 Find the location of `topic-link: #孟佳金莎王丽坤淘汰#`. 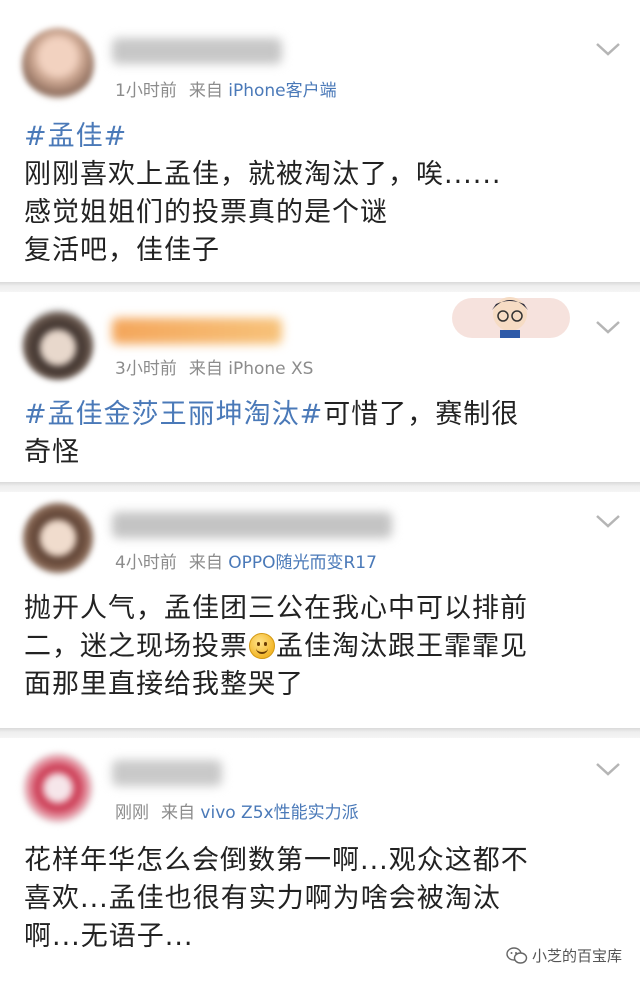

topic-link: #孟佳金莎王丽坤淘汰# is located at coordinates (173, 414).